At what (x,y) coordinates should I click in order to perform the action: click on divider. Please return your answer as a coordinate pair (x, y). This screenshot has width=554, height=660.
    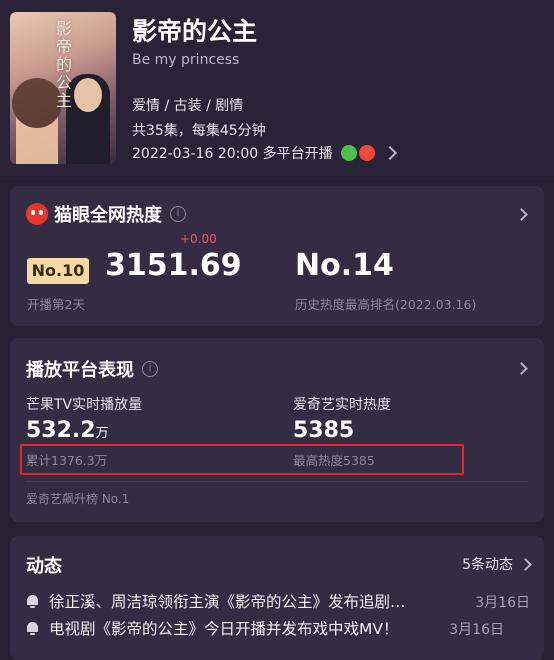
    Looking at the image, I should click on (277, 481).